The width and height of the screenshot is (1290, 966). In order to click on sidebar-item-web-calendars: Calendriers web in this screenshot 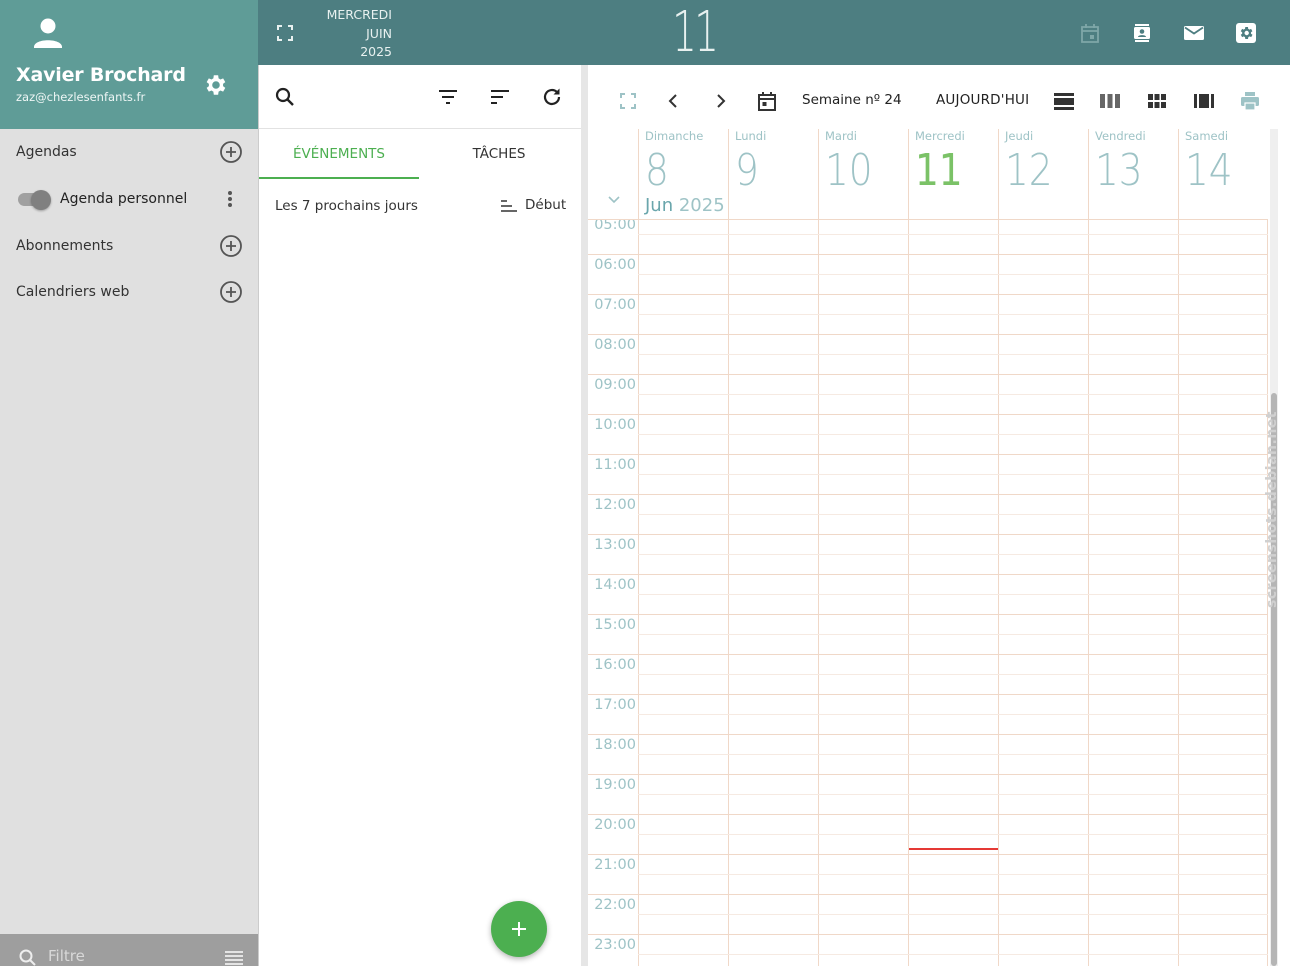, I will do `click(129, 292)`.